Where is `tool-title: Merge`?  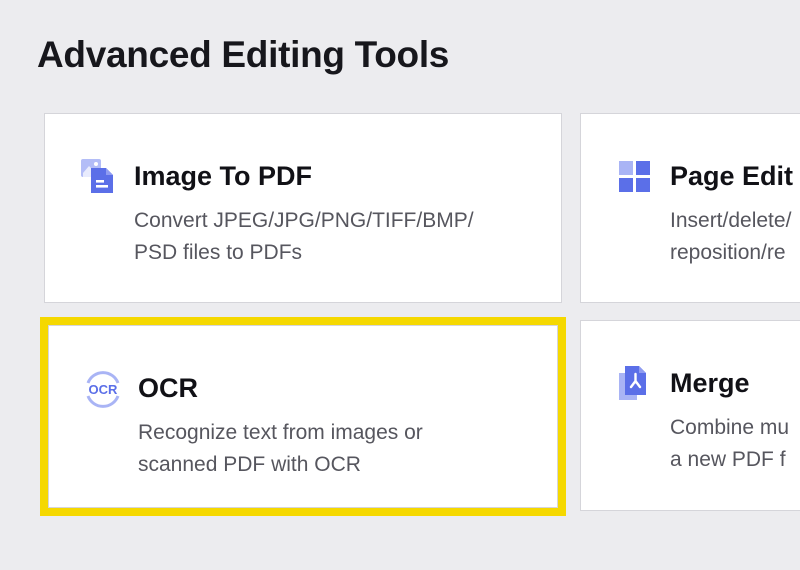
tool-title: Merge is located at coordinates (710, 383).